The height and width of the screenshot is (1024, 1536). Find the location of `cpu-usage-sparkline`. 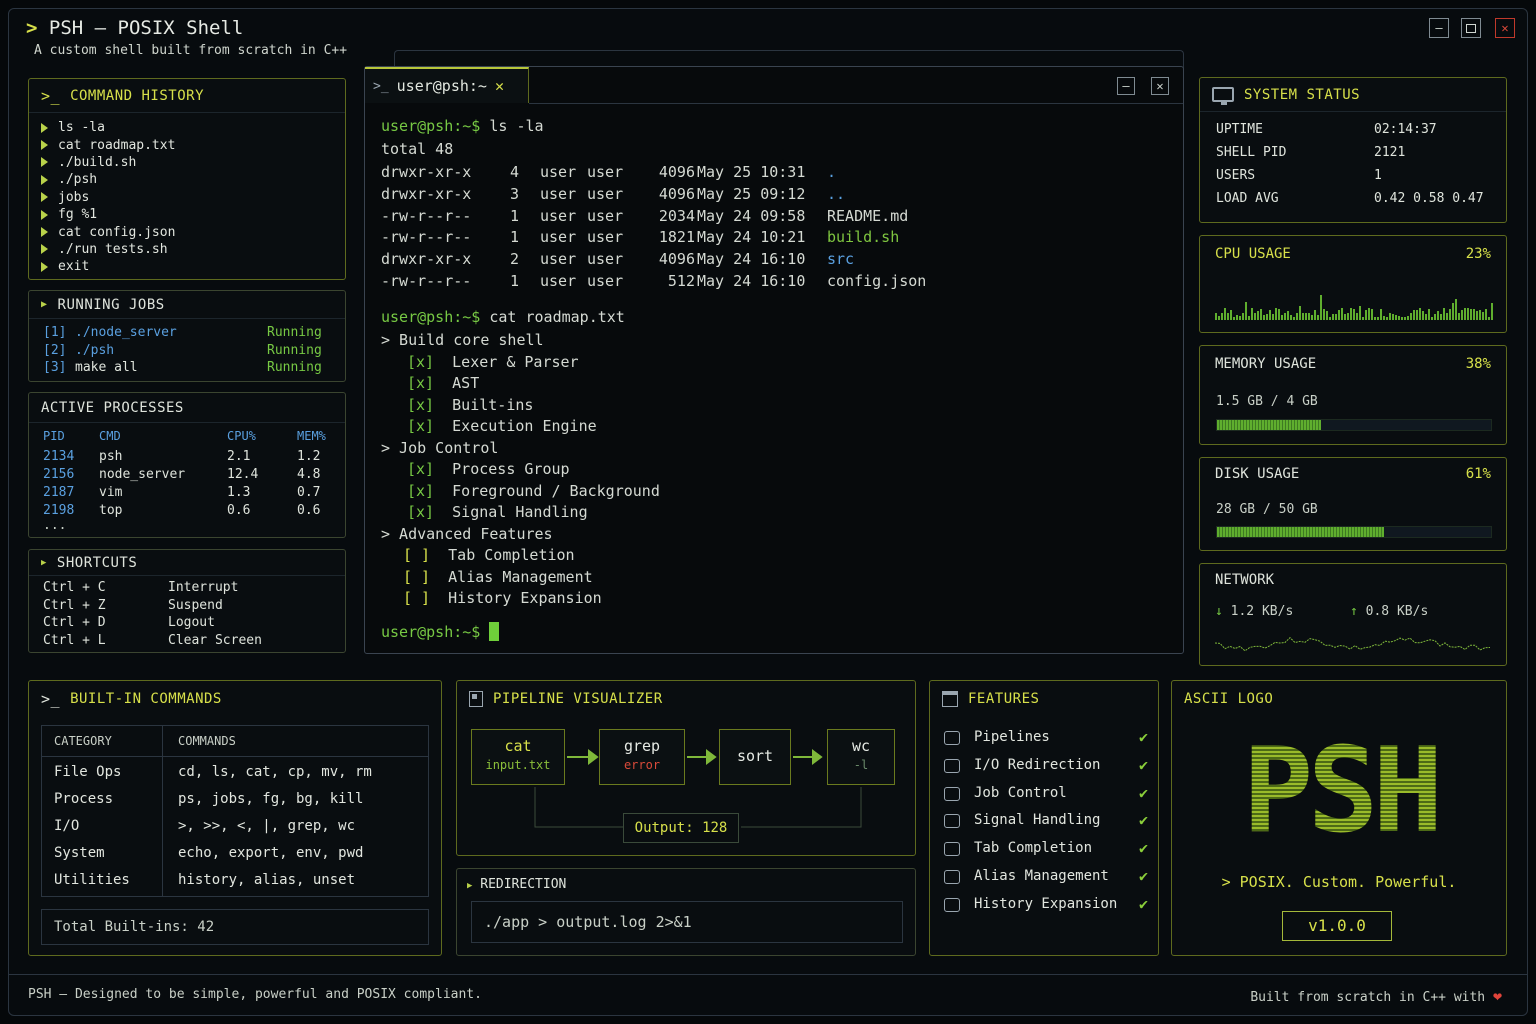

cpu-usage-sparkline is located at coordinates (1354, 307).